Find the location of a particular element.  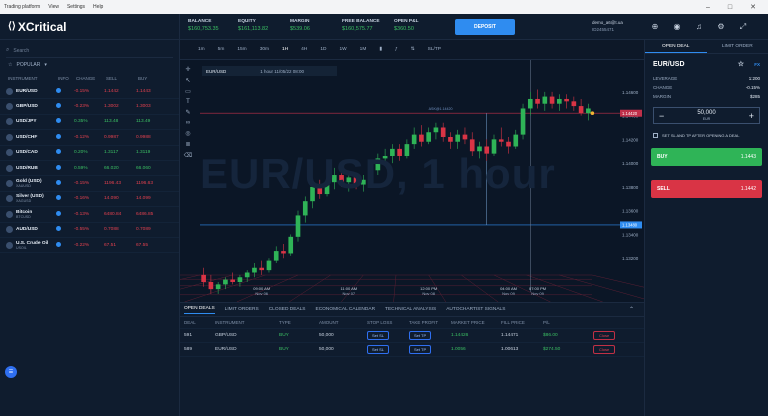

tab-closed-deals: CLOSED DEALS is located at coordinates (287, 309).